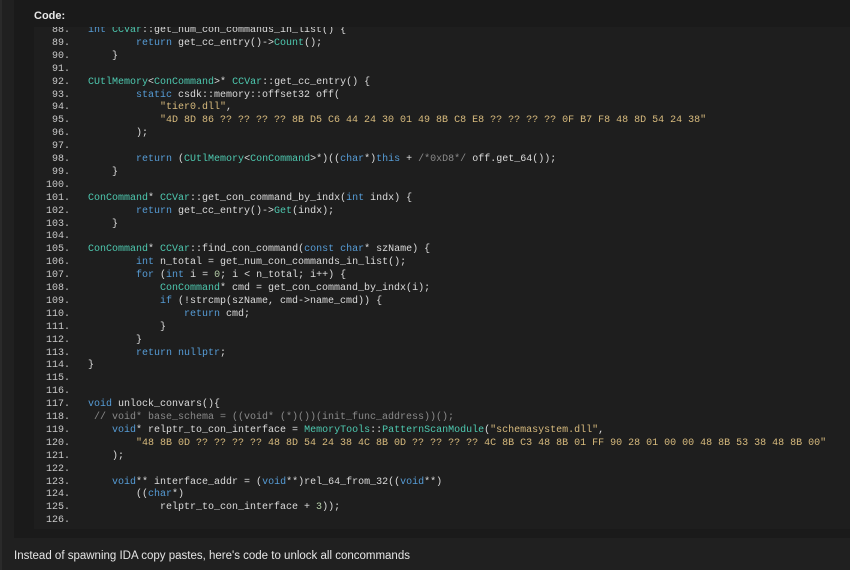 The image size is (850, 570). I want to click on code-token: PatternScanModule, so click(433, 430).